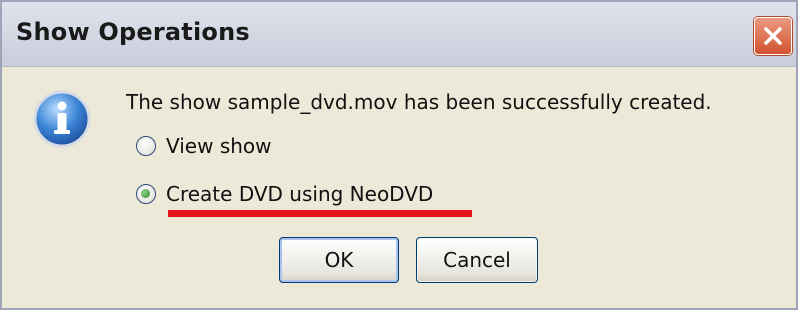  I want to click on radio-create-dvd, so click(146, 194).